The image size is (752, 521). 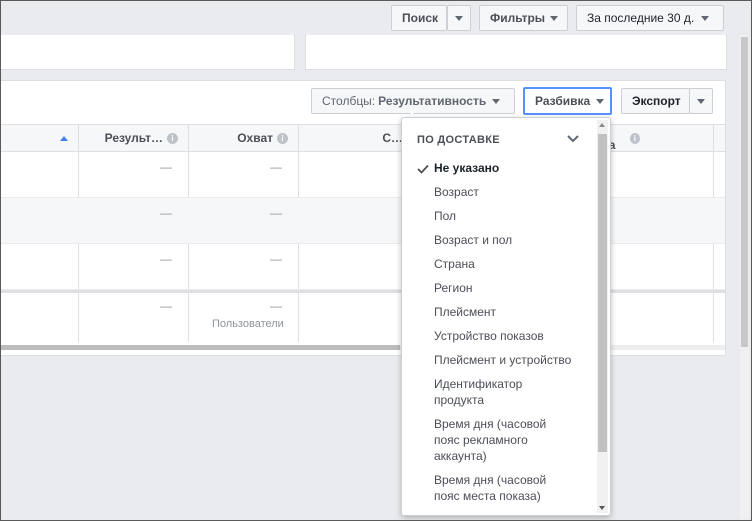 I want to click on export-button-label: Экспорт, so click(x=656, y=101).